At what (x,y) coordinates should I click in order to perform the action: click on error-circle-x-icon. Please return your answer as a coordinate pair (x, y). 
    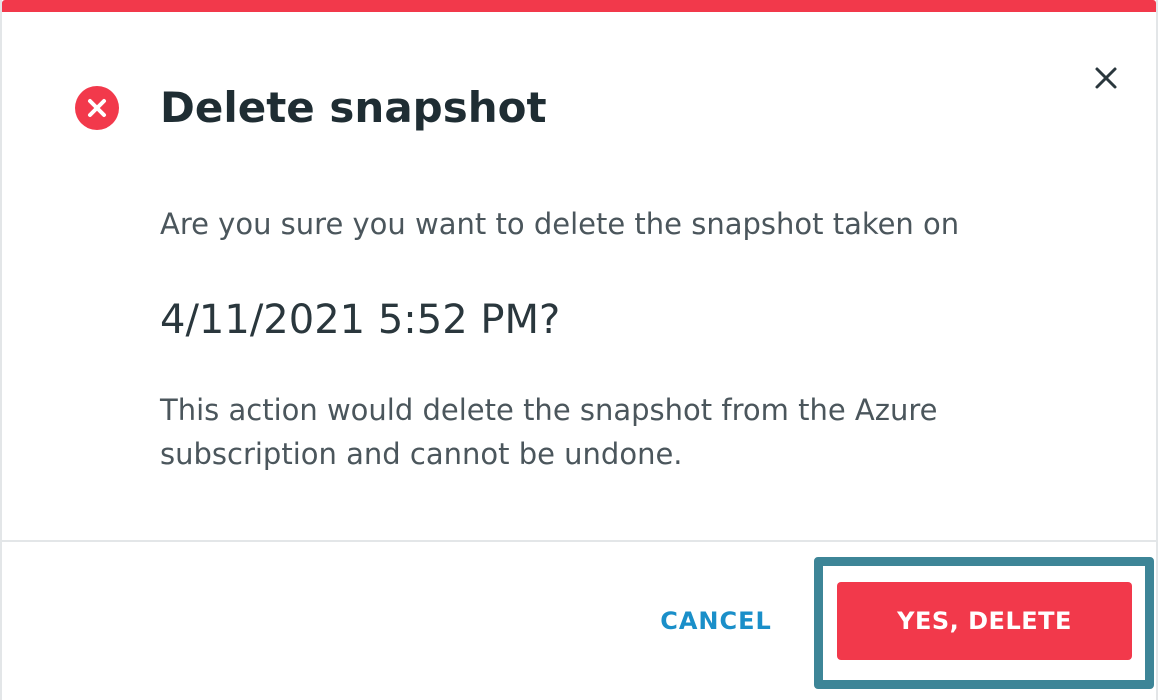
    Looking at the image, I should click on (97, 108).